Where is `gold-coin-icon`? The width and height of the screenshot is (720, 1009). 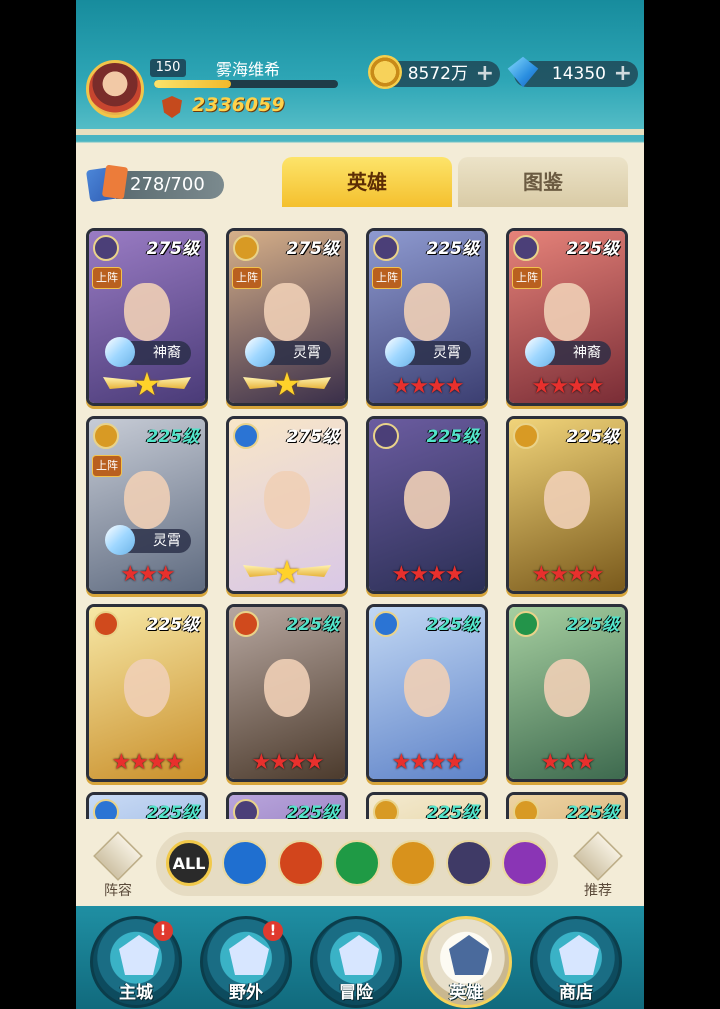
gold-coin-icon is located at coordinates (385, 72).